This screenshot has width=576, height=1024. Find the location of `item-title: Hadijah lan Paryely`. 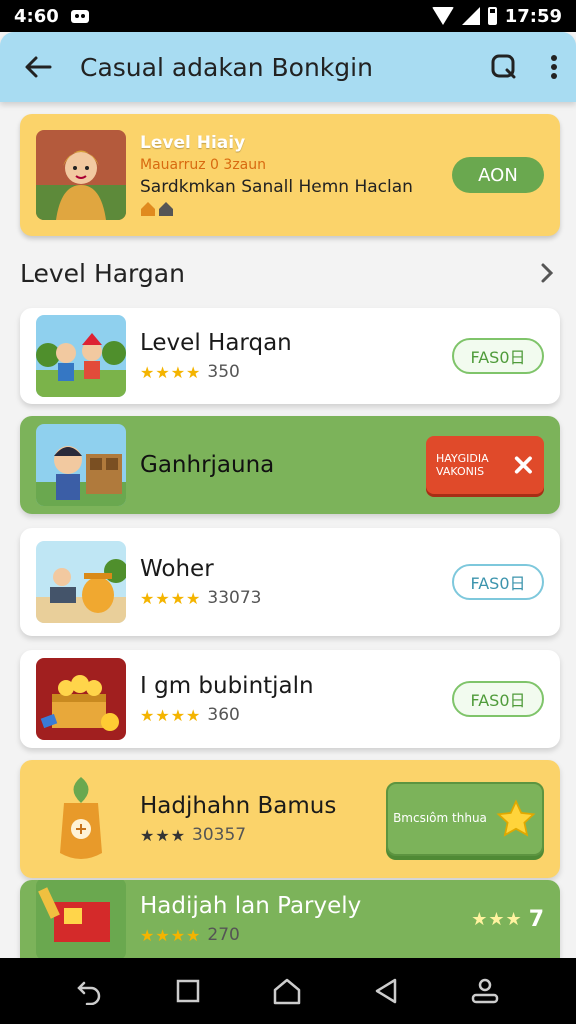

item-title: Hadijah lan Paryely is located at coordinates (251, 906).